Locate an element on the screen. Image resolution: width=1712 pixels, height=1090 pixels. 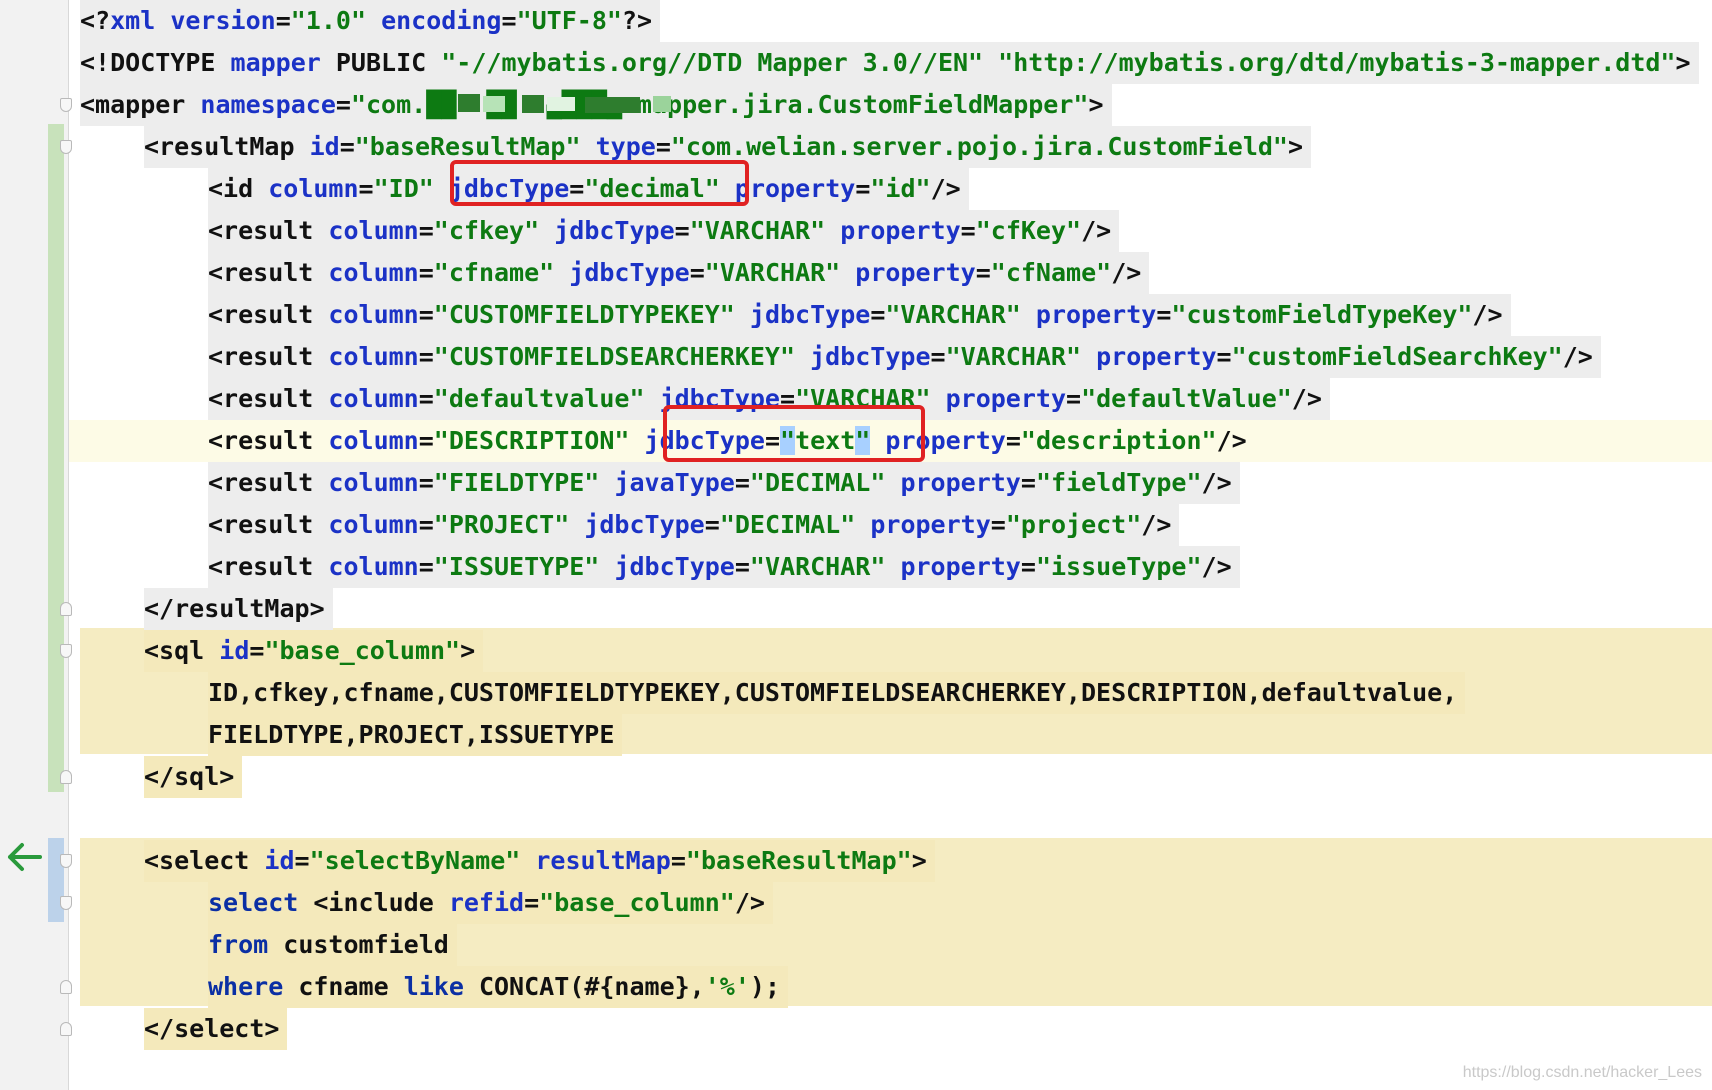
code-token: "DECIMAL" is located at coordinates (817, 482).